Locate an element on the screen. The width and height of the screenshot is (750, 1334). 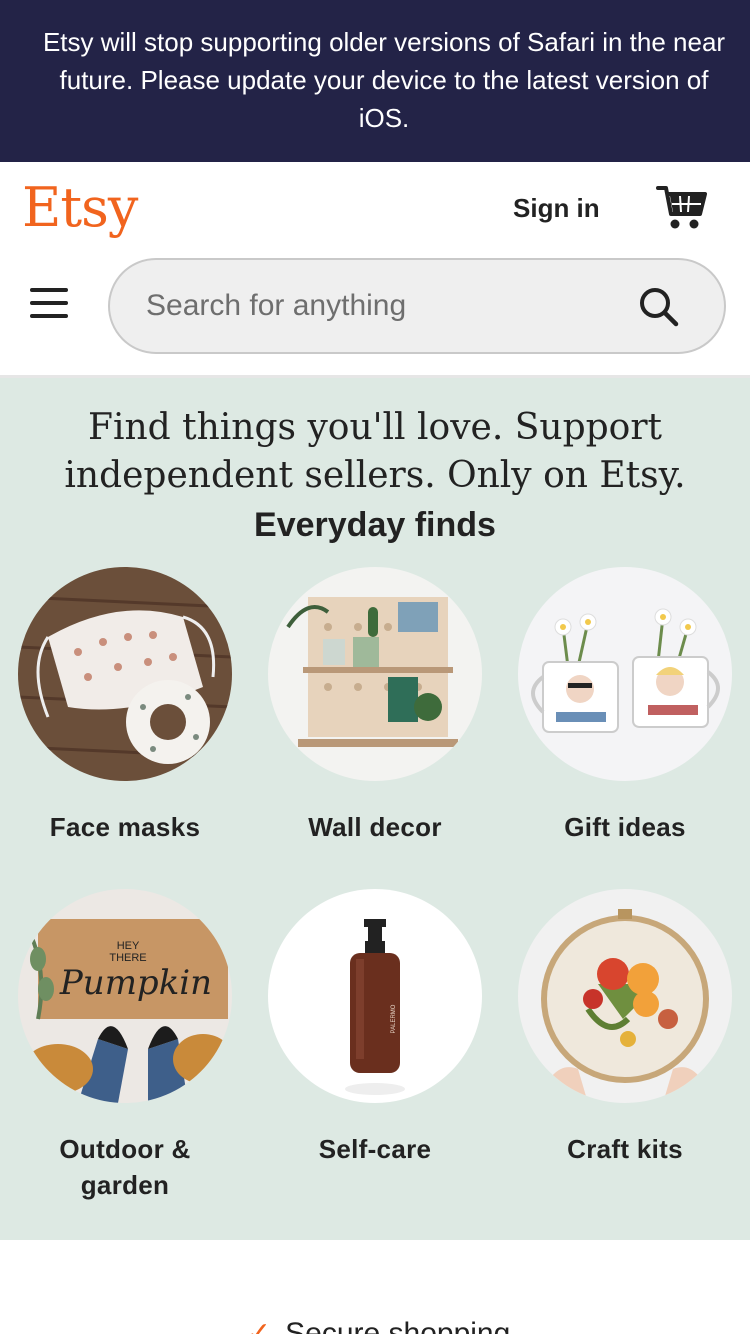
category-label: Self-care is located at coordinates (375, 1149).